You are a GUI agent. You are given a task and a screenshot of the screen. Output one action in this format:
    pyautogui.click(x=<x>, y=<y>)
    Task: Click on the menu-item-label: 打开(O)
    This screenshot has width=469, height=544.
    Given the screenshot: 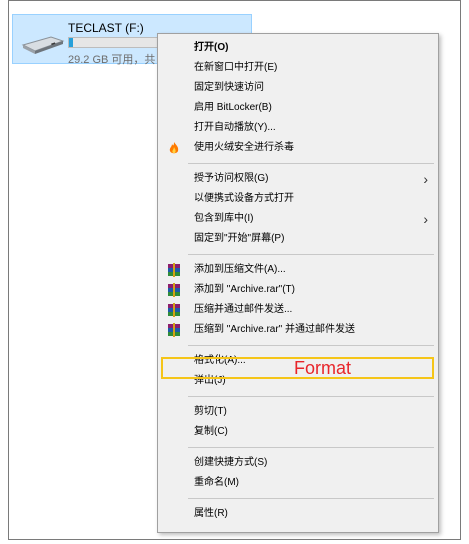 What is the action you would take?
    pyautogui.click(x=211, y=47)
    